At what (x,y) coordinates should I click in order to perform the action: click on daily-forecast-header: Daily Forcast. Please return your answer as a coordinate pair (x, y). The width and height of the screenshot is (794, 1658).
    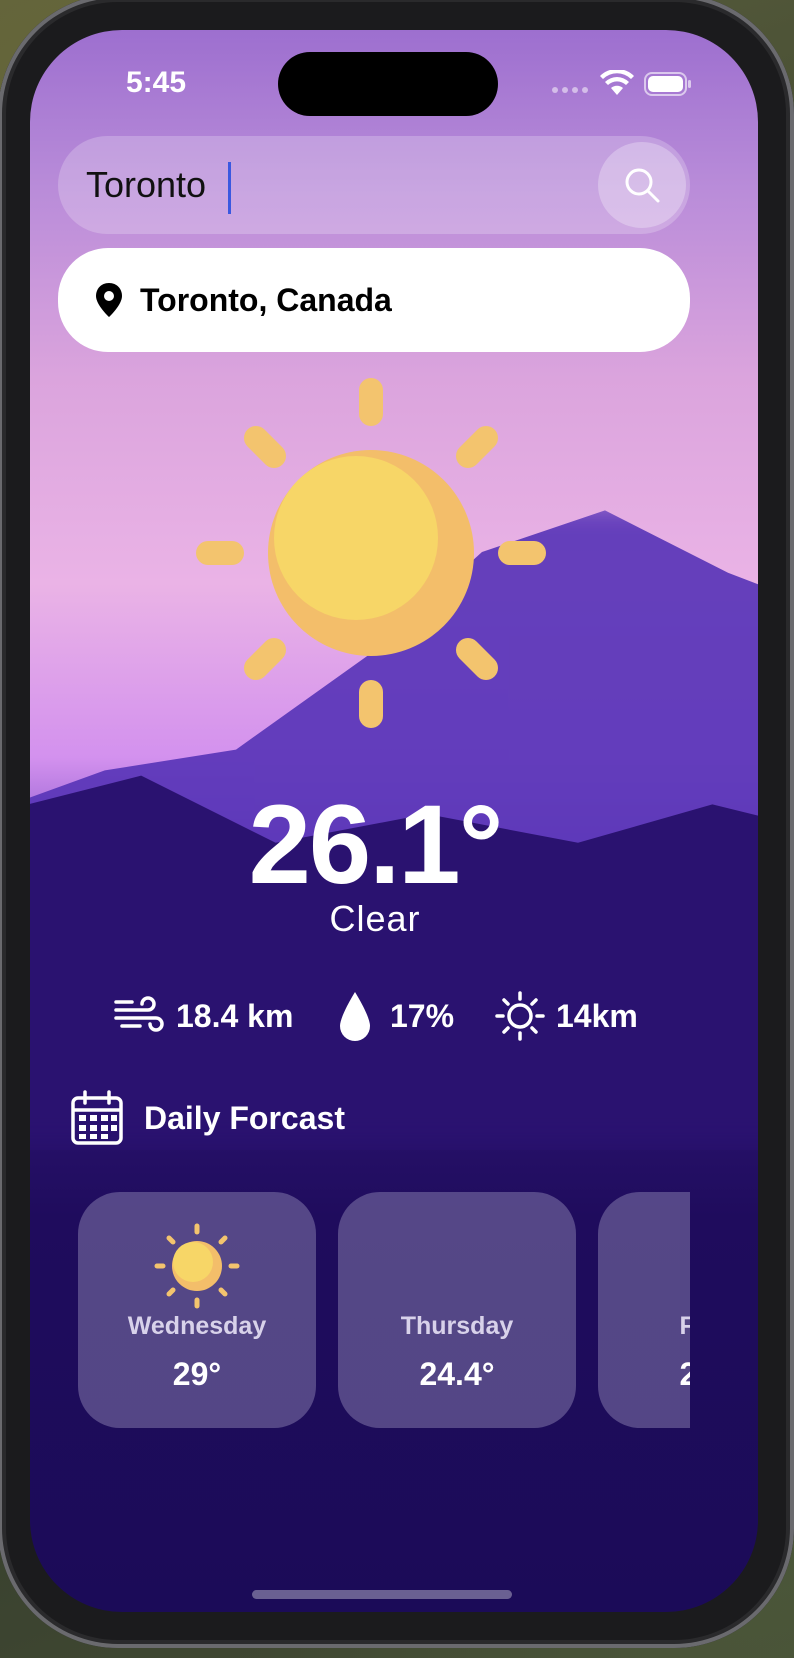
    Looking at the image, I should click on (207, 1118).